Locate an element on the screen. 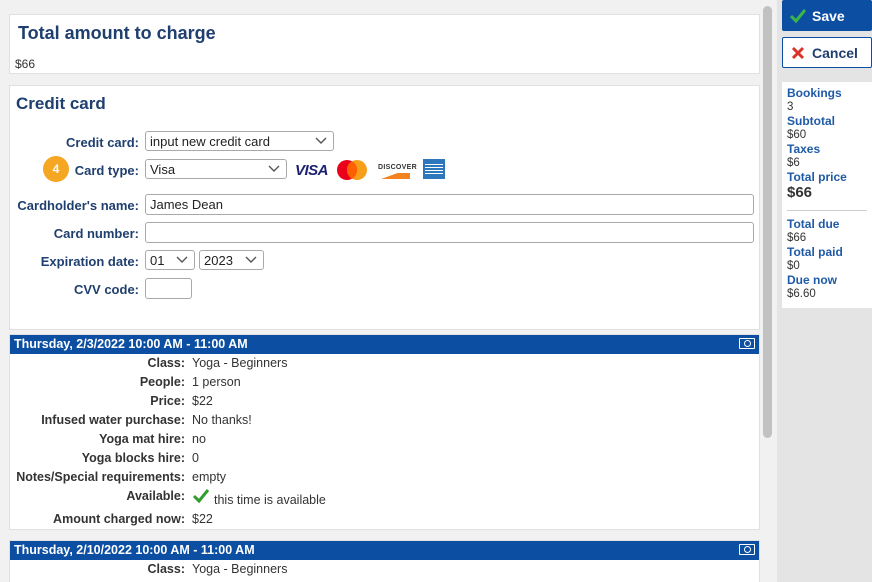 The image size is (872, 582). discover-stripe is located at coordinates (394, 176).